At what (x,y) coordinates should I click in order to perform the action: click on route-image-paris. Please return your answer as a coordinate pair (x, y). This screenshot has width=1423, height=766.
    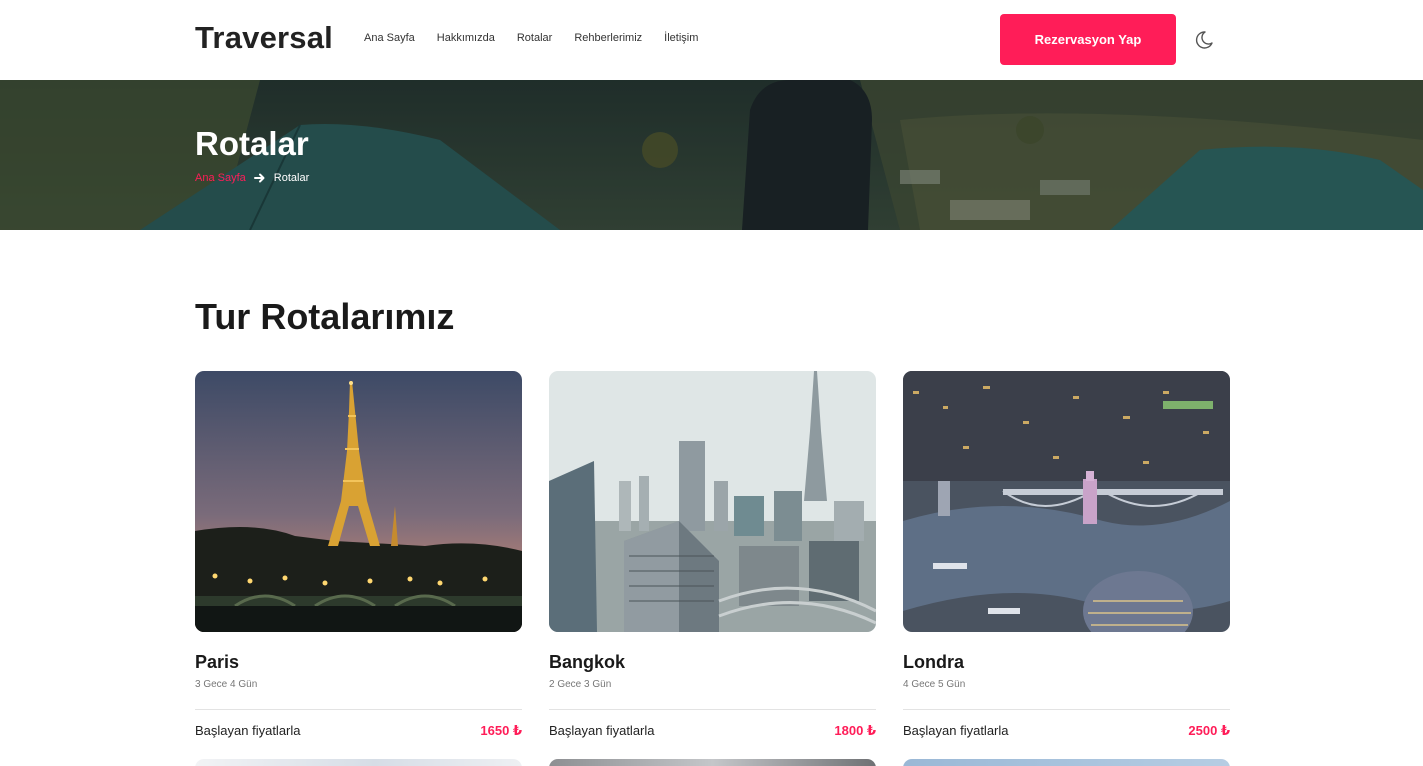
    Looking at the image, I should click on (358, 501).